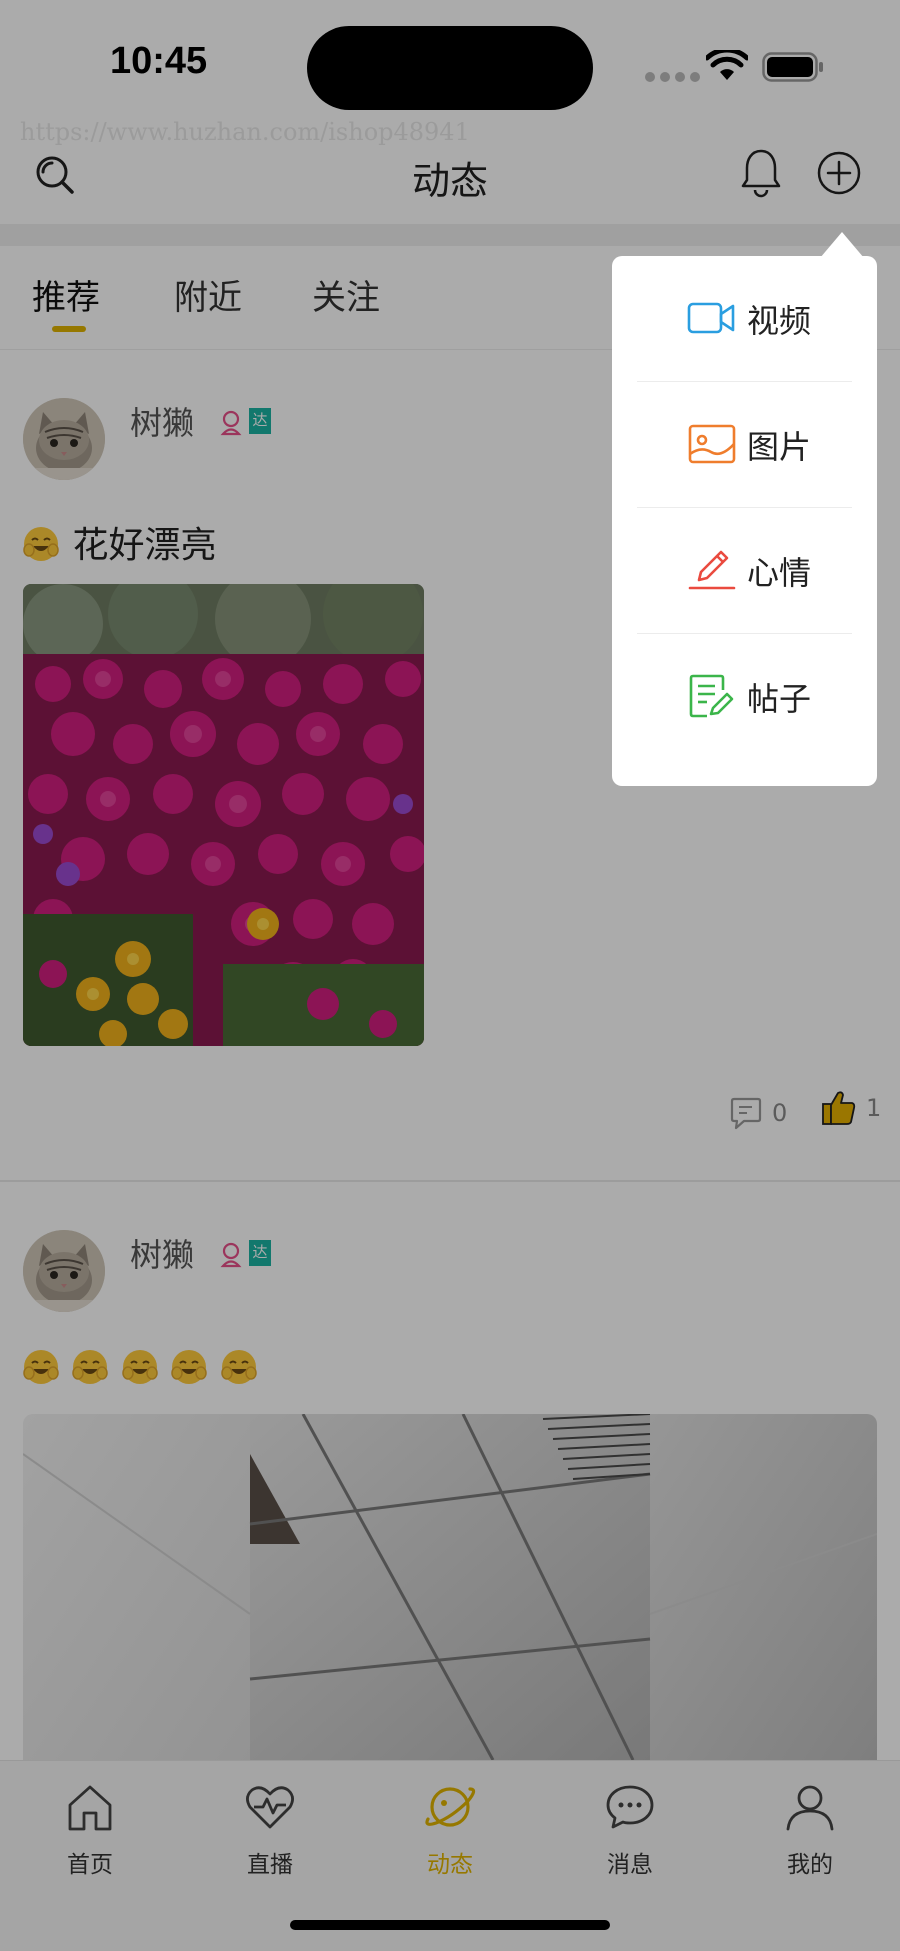  I want to click on video-camera-icon, so click(711, 318).